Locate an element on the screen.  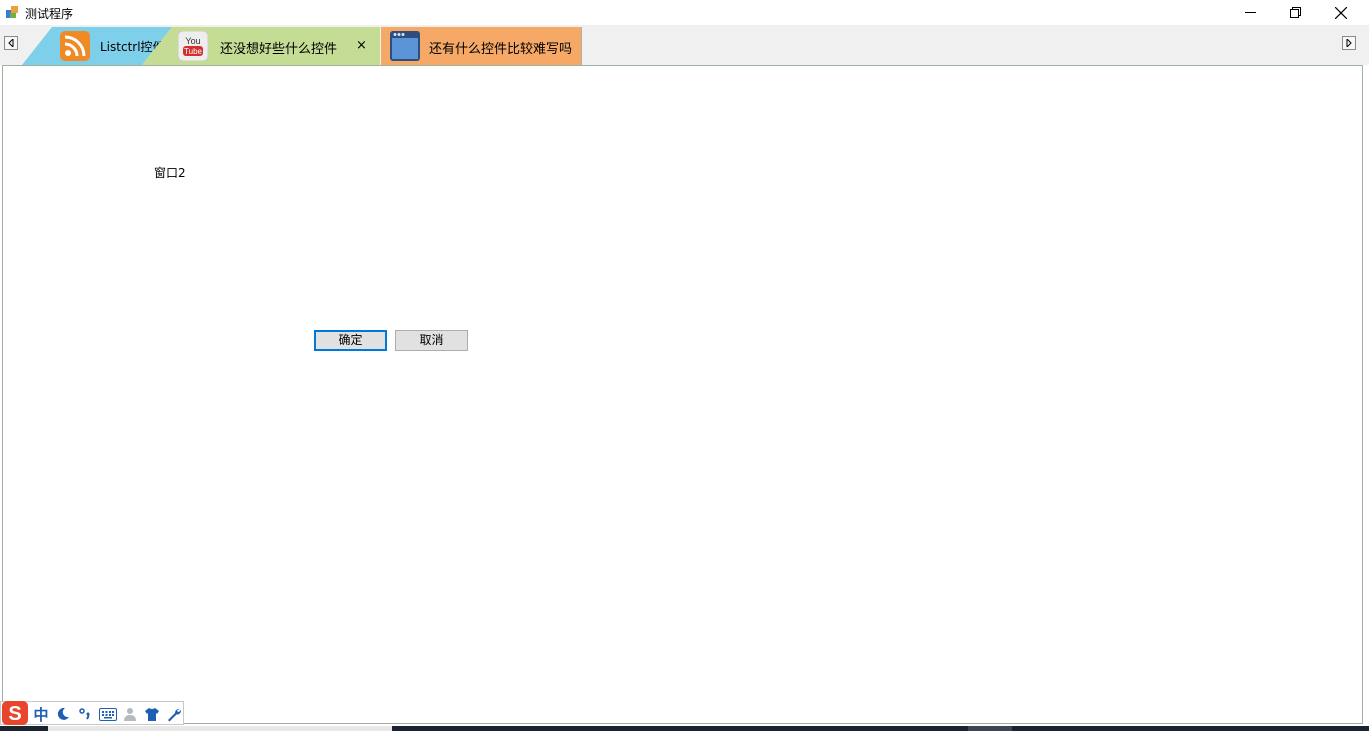
sogou-logo-button: S is located at coordinates (15, 713).